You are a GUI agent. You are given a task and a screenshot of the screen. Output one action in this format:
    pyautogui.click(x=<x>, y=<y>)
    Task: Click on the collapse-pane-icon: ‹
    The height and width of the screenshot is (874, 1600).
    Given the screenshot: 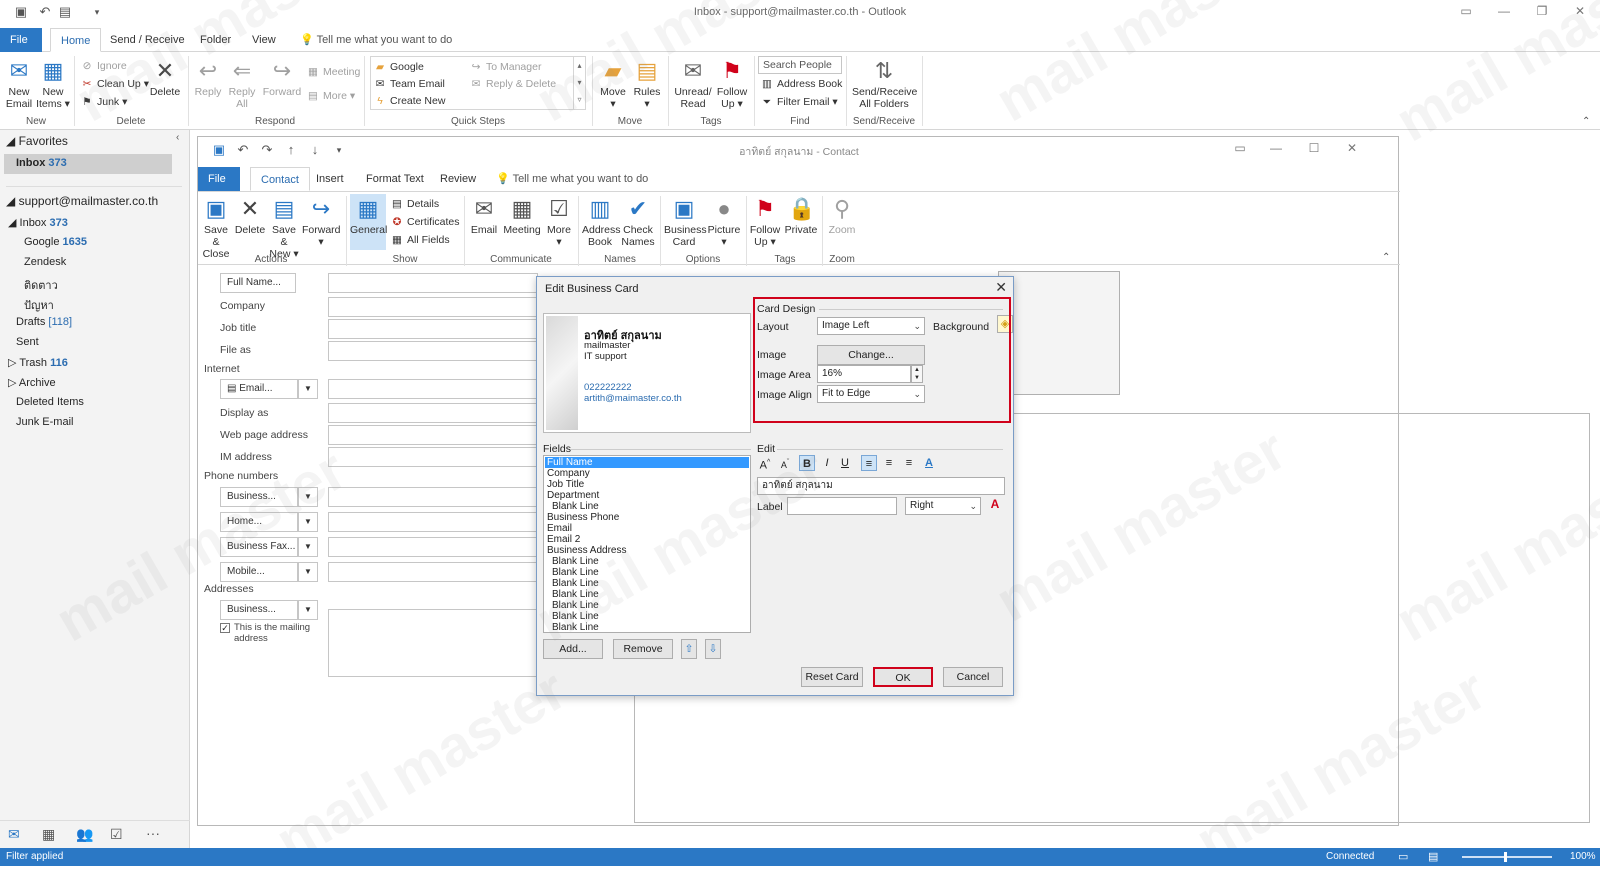 What is the action you would take?
    pyautogui.click(x=177, y=137)
    